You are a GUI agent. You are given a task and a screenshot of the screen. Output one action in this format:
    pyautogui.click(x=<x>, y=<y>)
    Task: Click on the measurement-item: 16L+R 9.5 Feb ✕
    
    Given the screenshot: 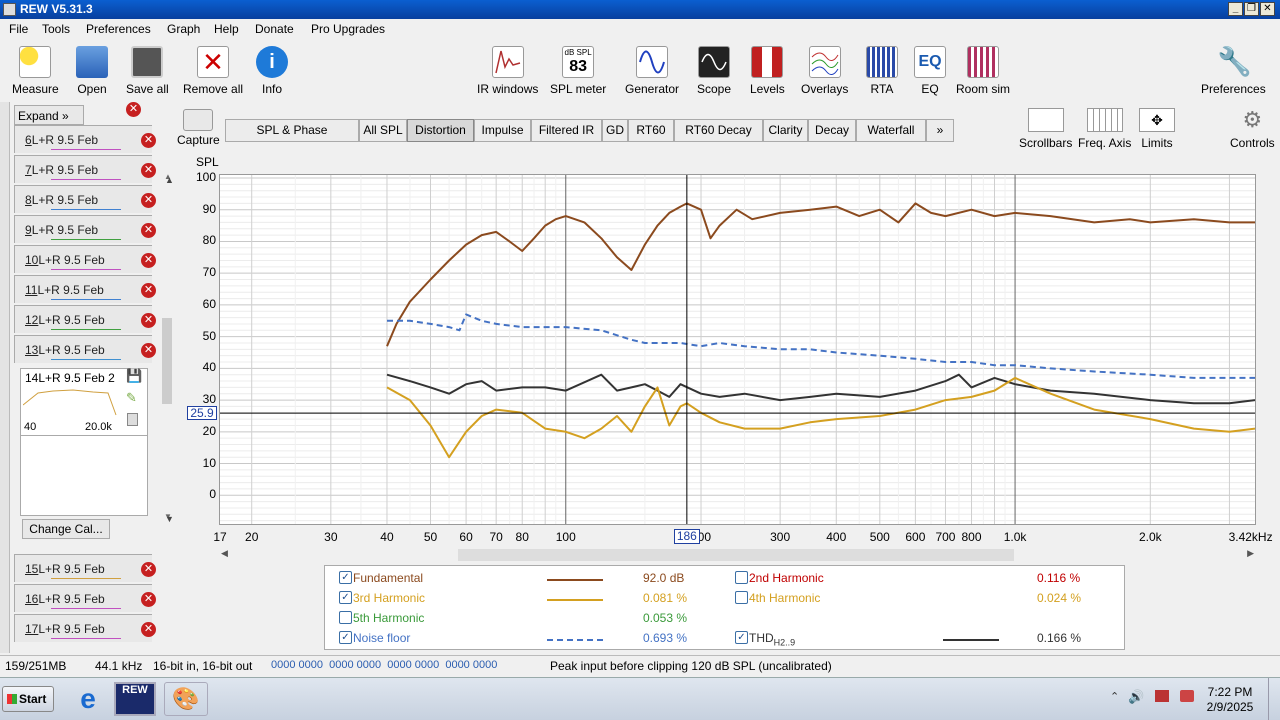 What is the action you would take?
    pyautogui.click(x=85, y=598)
    